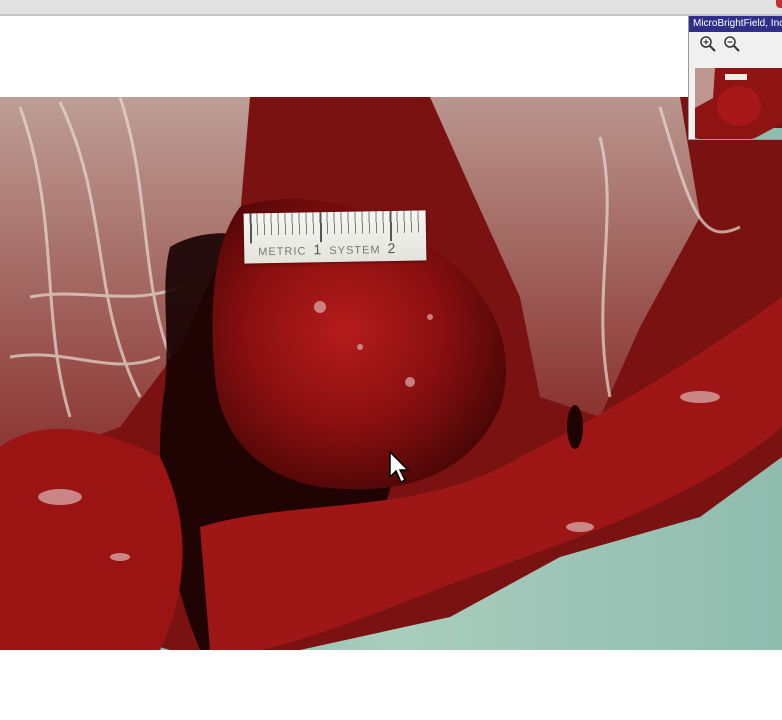  I want to click on navigator-panel: MicroBrightField, Inc, so click(735, 78).